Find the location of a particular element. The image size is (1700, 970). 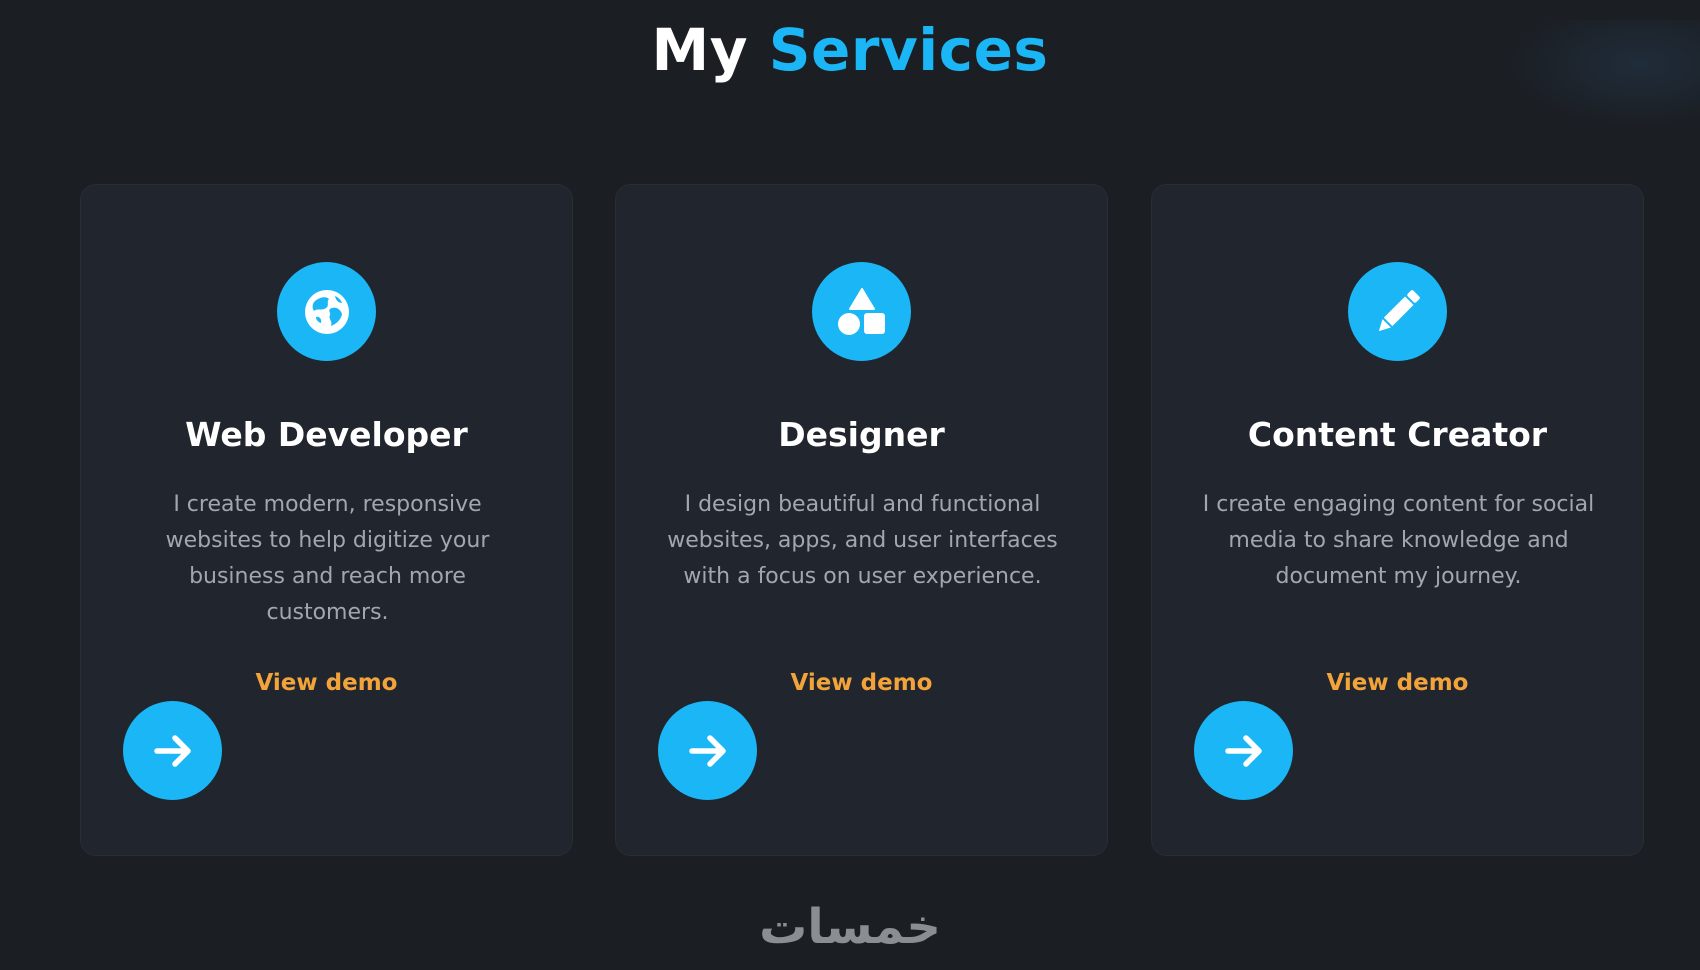

shapes-icon is located at coordinates (861, 311).